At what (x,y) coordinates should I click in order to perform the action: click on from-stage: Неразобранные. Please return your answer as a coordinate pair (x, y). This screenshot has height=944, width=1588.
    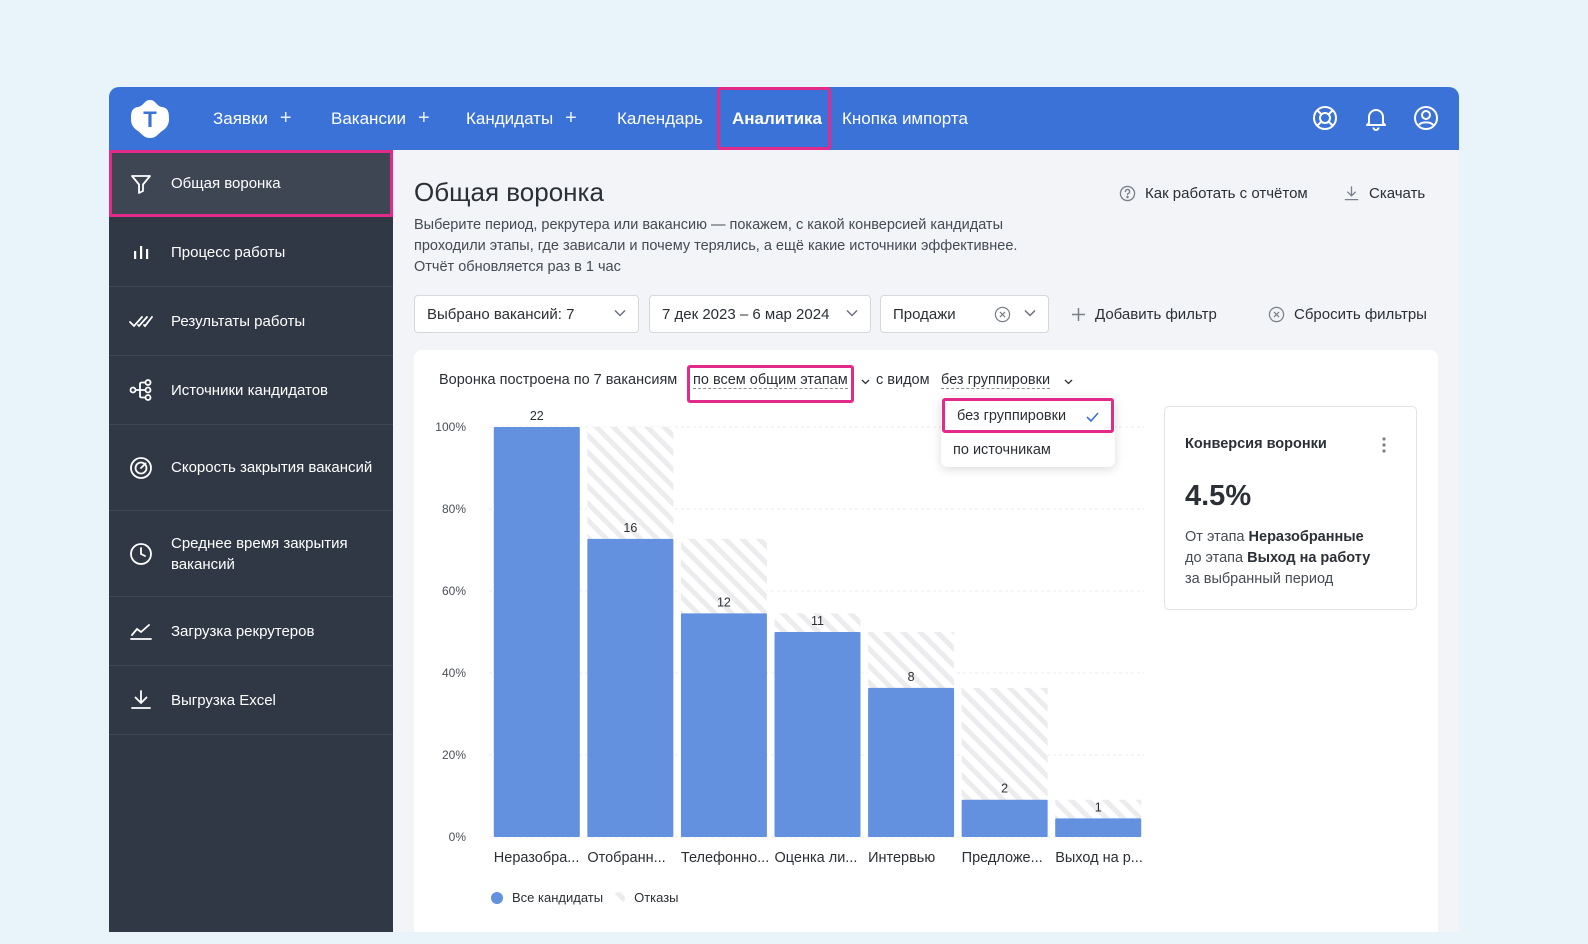
    Looking at the image, I should click on (1306, 537).